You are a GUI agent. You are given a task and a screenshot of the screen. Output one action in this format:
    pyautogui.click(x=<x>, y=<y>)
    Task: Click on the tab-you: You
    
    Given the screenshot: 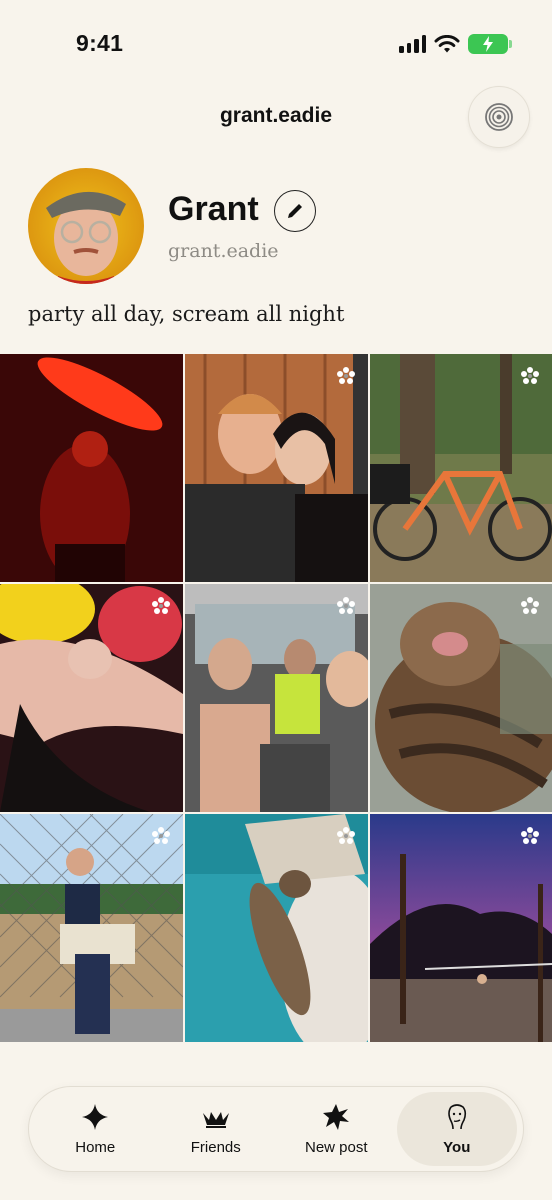 What is the action you would take?
    pyautogui.click(x=456, y=1129)
    